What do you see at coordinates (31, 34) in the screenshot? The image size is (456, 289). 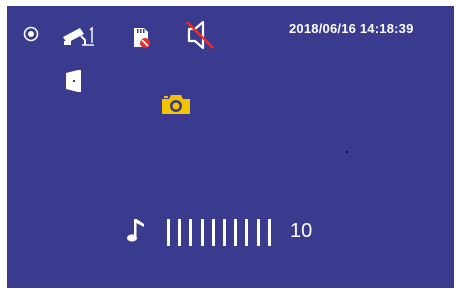 I see `record-indicator-icon` at bounding box center [31, 34].